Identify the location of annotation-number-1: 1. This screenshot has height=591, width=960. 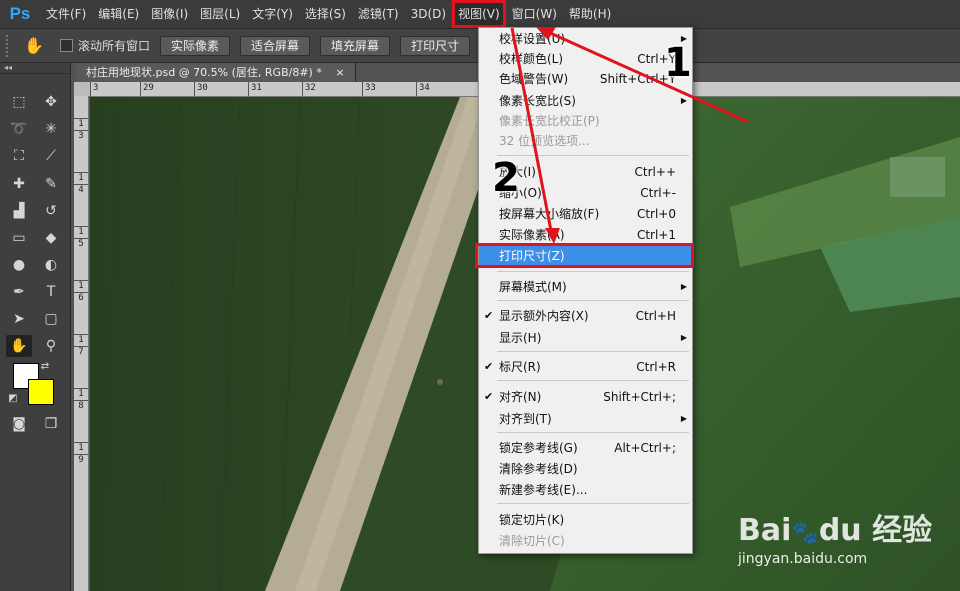
(678, 63).